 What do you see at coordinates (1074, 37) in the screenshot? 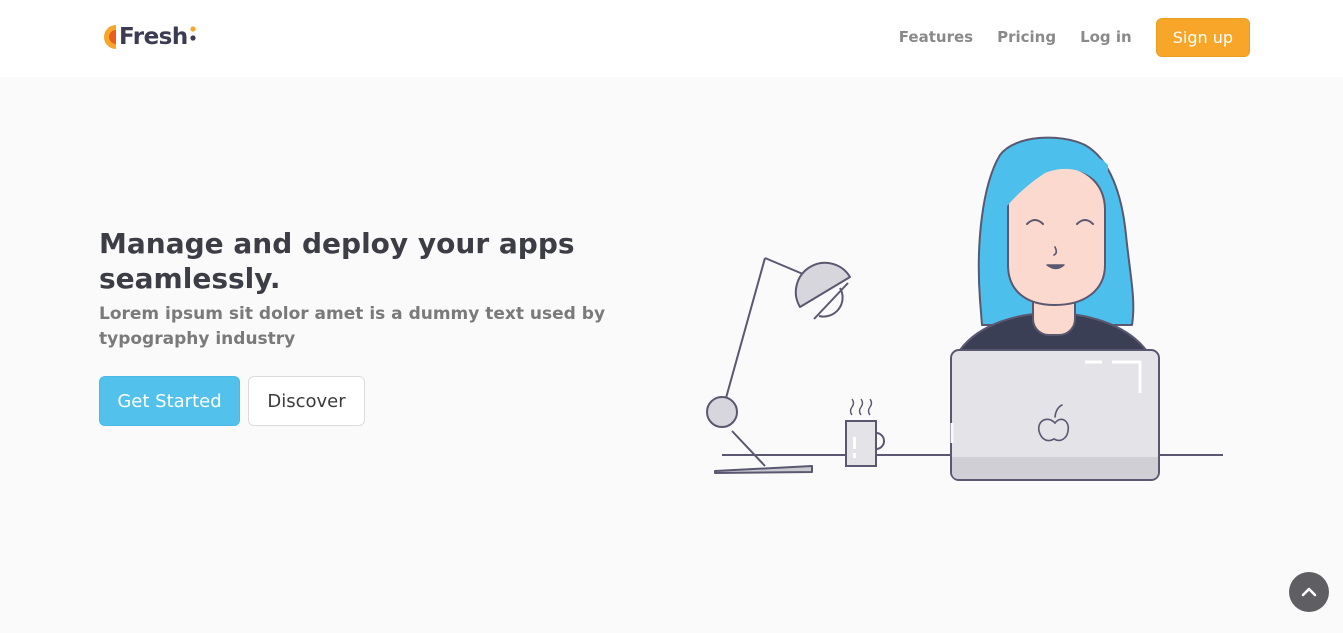
I see `nav-links: Features Pricing Log in Sign up` at bounding box center [1074, 37].